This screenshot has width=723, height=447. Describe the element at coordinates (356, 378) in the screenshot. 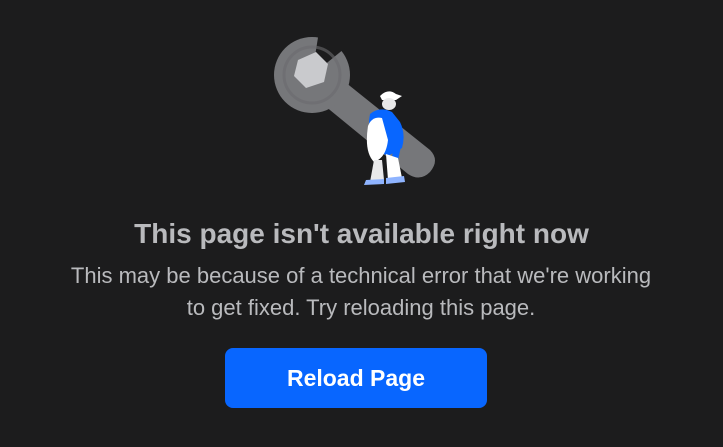

I see `reload-page-button: Reload Page` at that location.